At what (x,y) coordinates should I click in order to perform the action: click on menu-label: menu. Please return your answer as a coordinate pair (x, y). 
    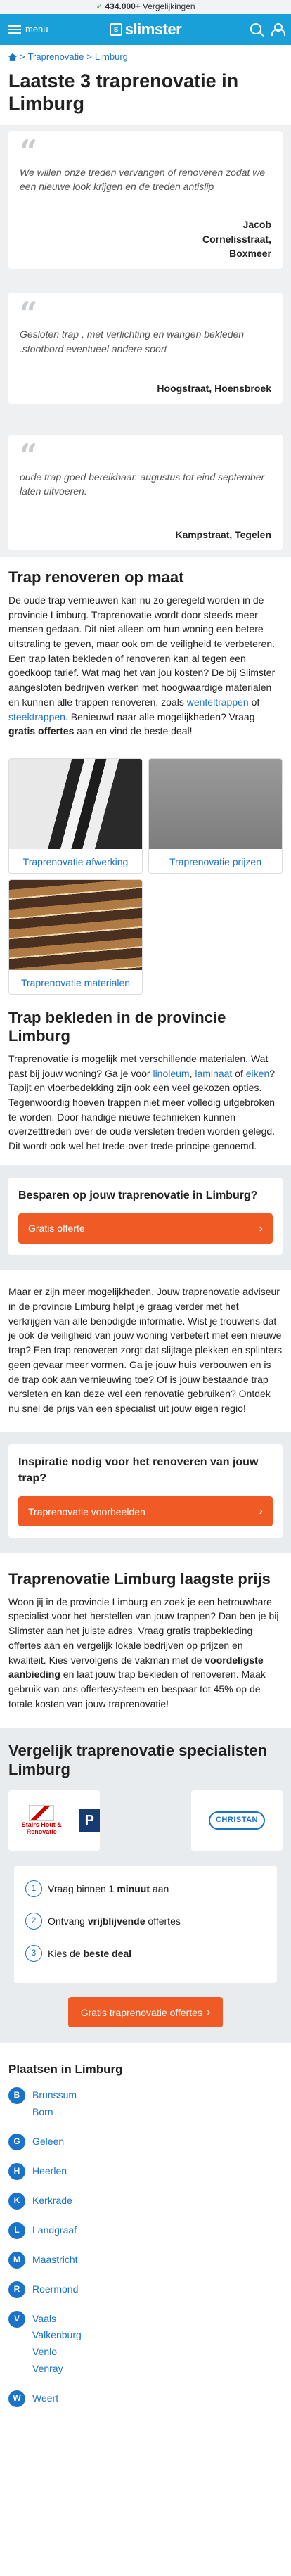
    Looking at the image, I should click on (36, 28).